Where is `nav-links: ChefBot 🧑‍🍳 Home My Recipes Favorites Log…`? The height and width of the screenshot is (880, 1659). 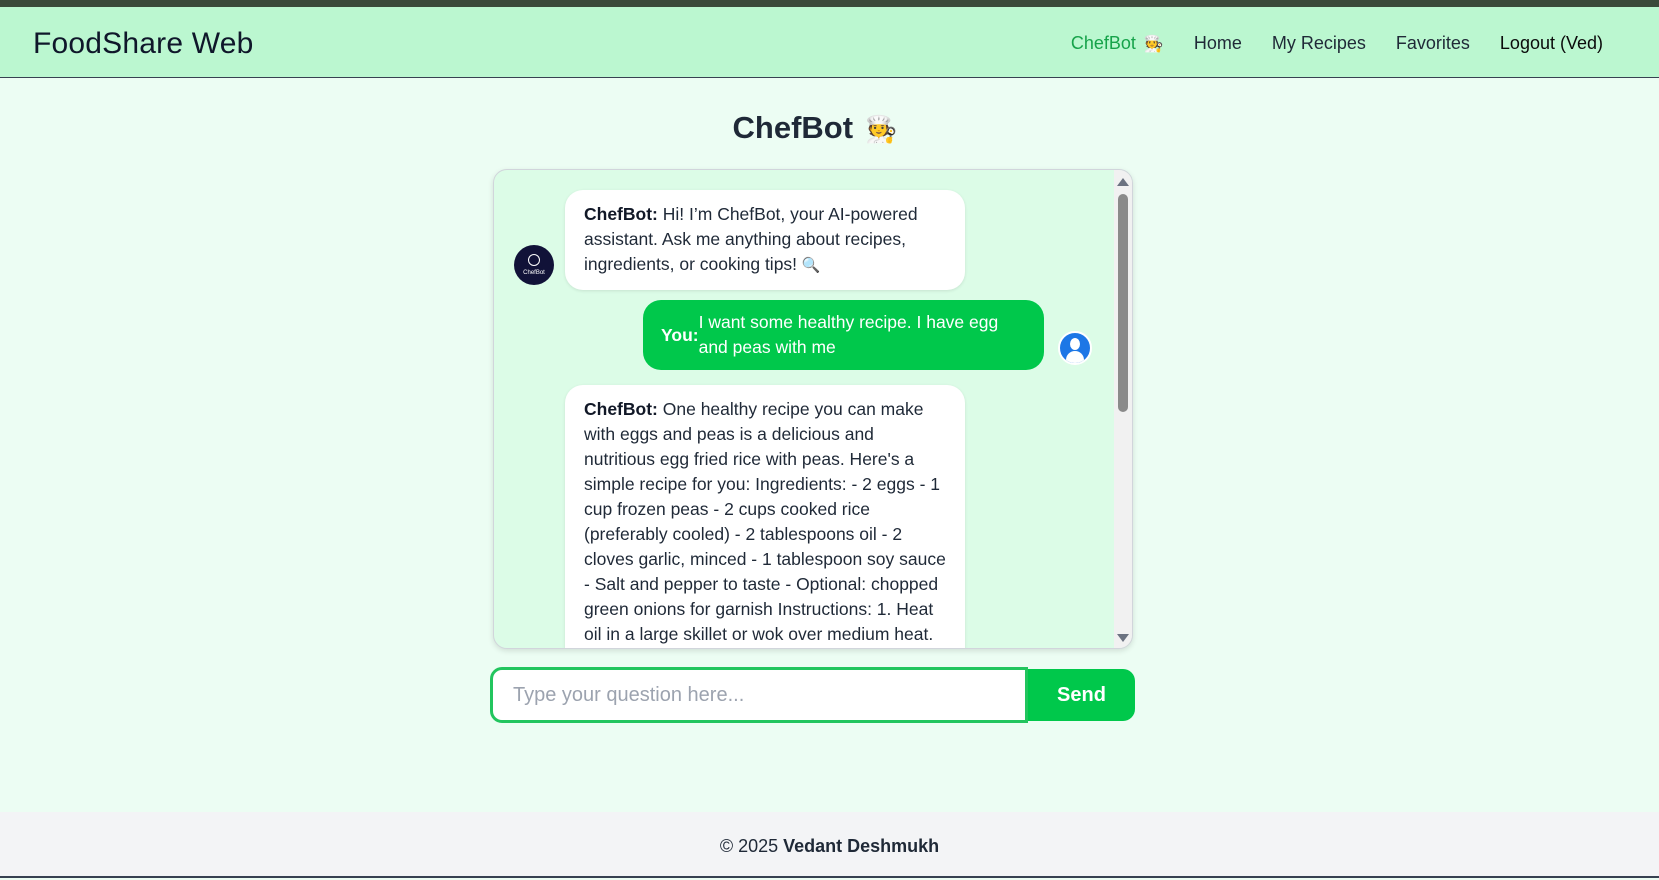 nav-links: ChefBot 🧑‍🍳 Home My Recipes Favorites Log… is located at coordinates (1322, 43).